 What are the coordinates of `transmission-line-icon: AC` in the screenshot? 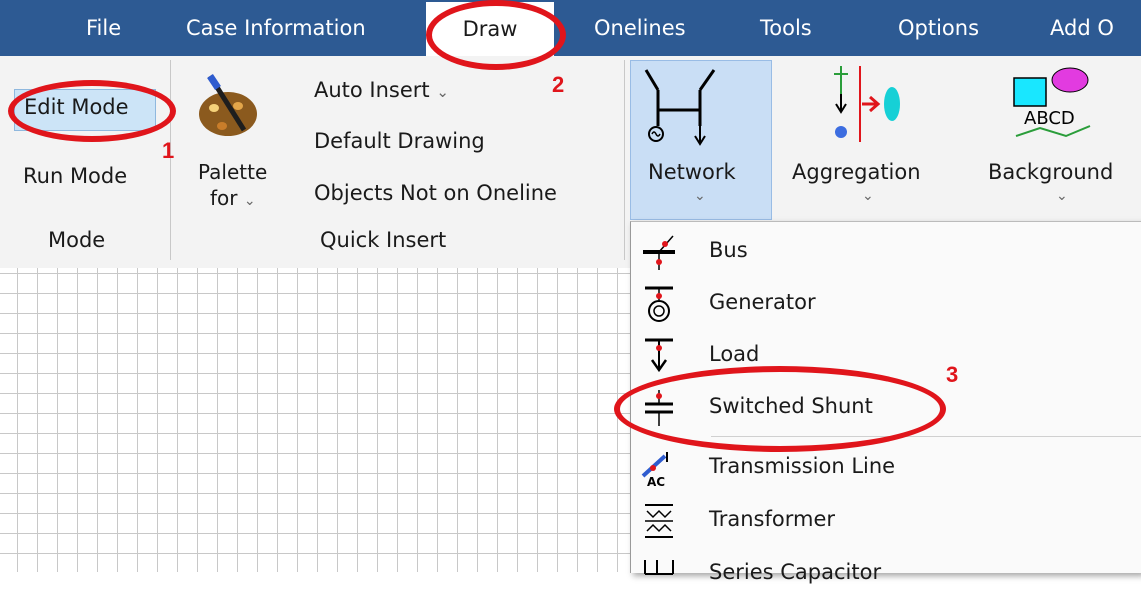 It's located at (654, 470).